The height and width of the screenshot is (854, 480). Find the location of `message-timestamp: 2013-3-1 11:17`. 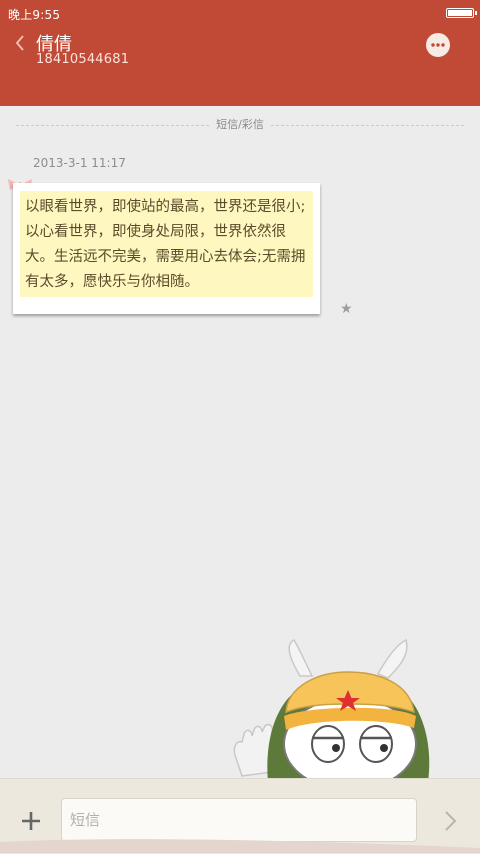

message-timestamp: 2013-3-1 11:17 is located at coordinates (79, 163).